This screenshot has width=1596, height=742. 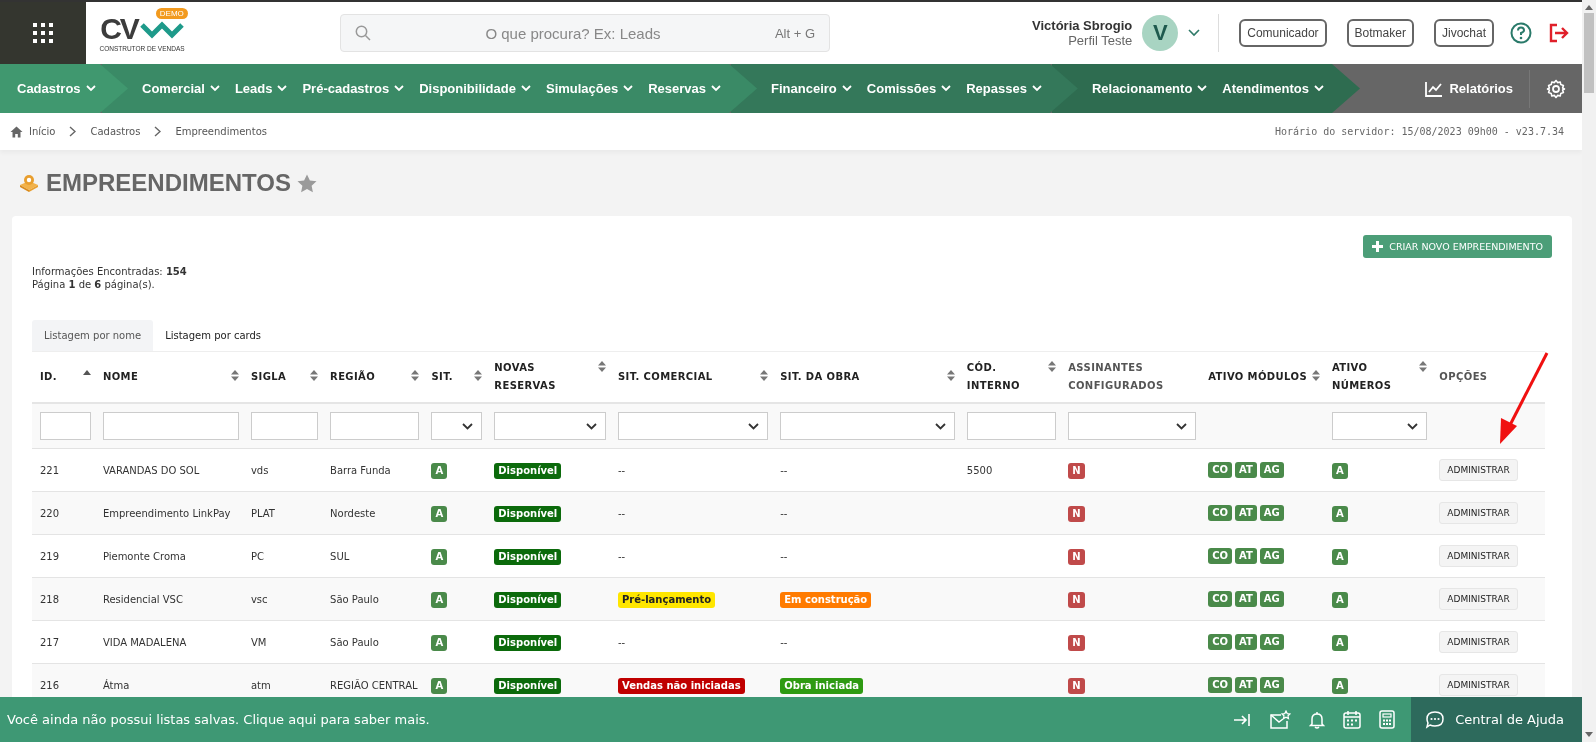 I want to click on reports-menu-item: Relatórios, so click(x=1469, y=88).